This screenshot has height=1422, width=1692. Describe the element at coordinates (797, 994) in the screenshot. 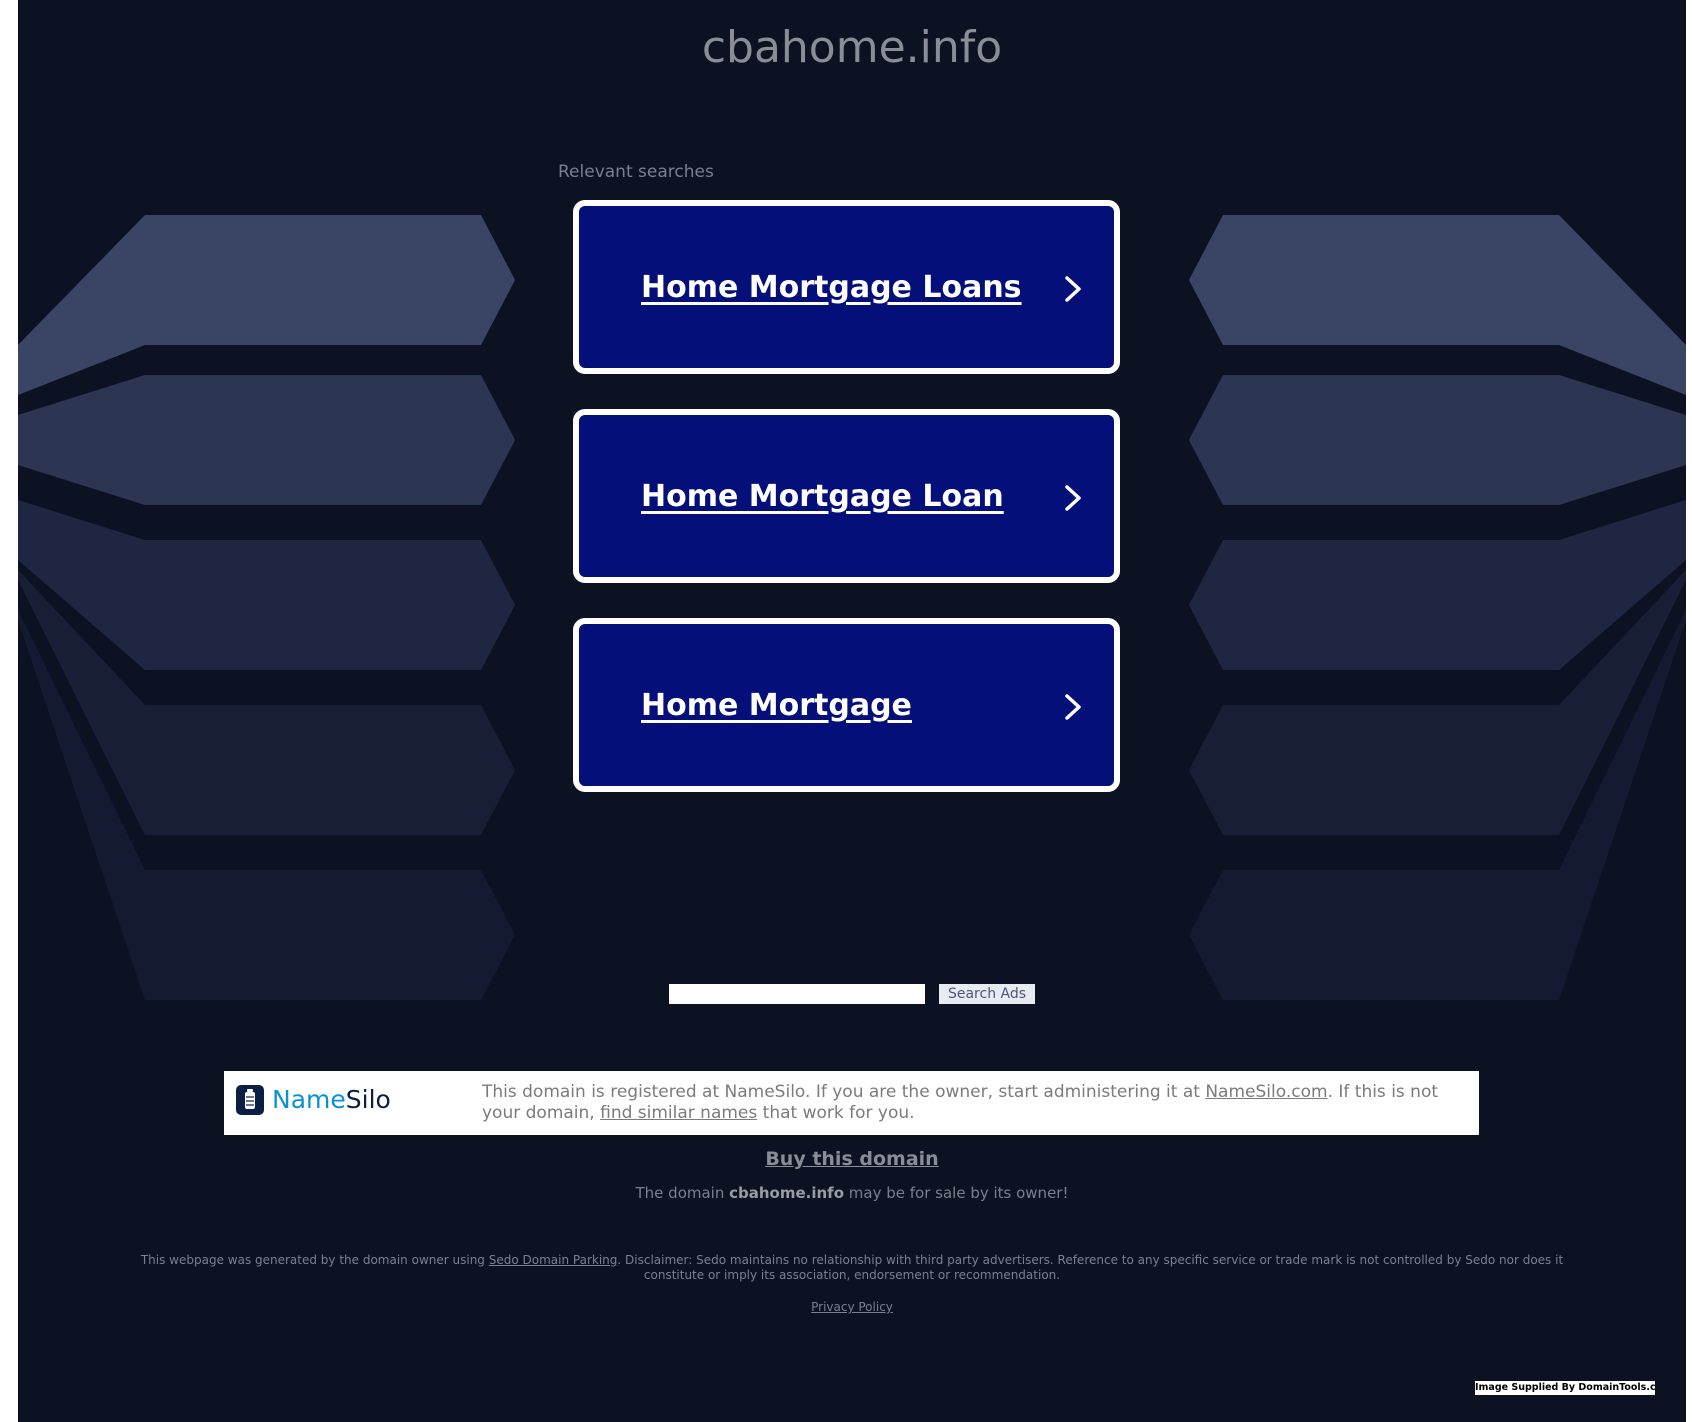

I see `search-input` at that location.